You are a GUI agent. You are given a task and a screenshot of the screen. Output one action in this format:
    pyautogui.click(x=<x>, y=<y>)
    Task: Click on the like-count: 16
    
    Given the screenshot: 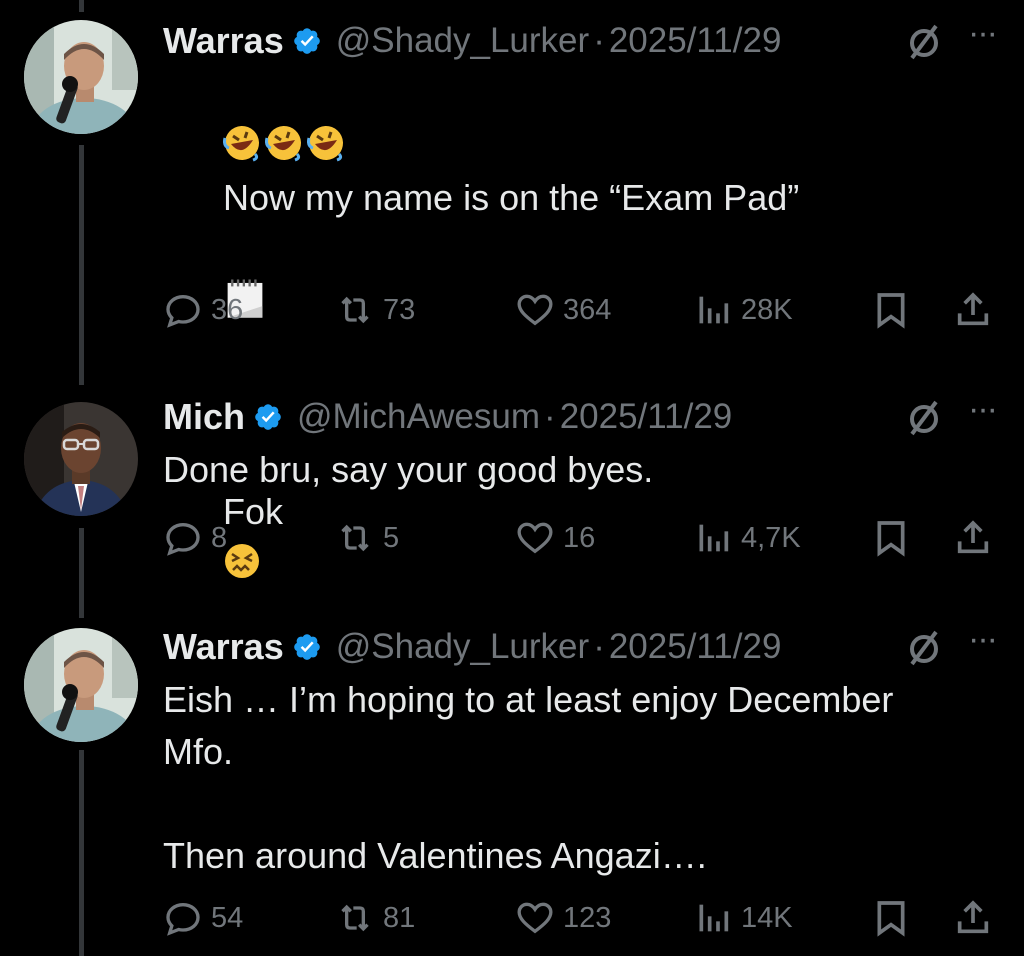 What is the action you would take?
    pyautogui.click(x=579, y=537)
    